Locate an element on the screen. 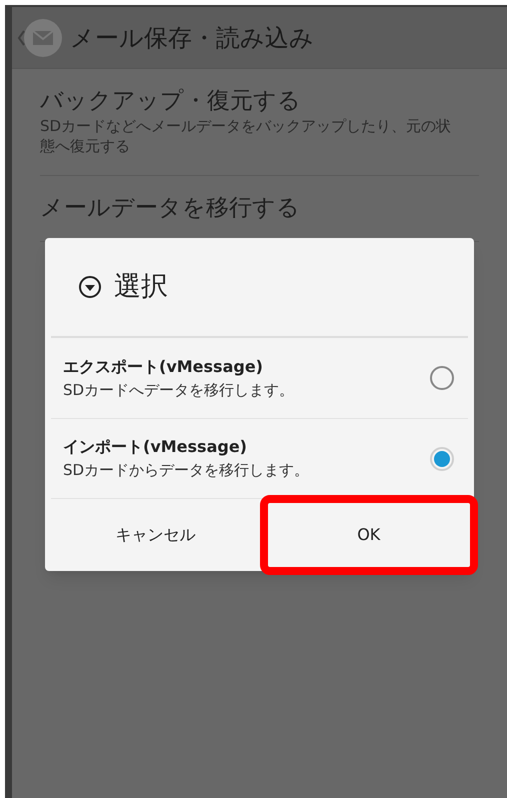  setting-title: バックアップ・復元する is located at coordinates (171, 101).